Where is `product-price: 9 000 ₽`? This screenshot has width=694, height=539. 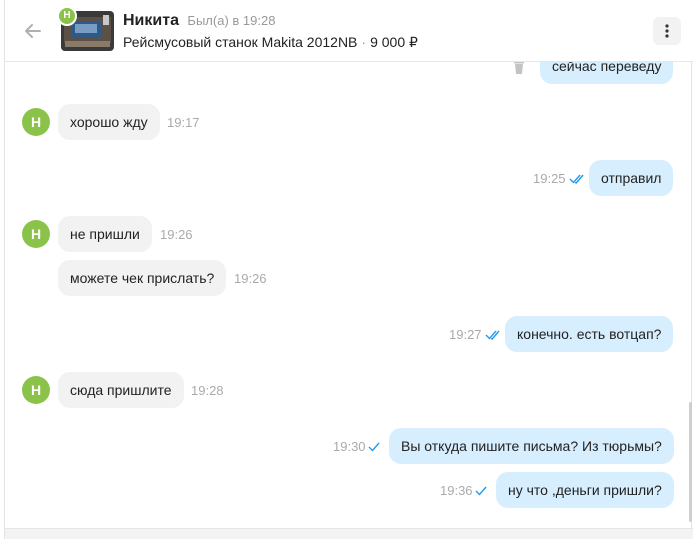
product-price: 9 000 ₽ is located at coordinates (394, 42).